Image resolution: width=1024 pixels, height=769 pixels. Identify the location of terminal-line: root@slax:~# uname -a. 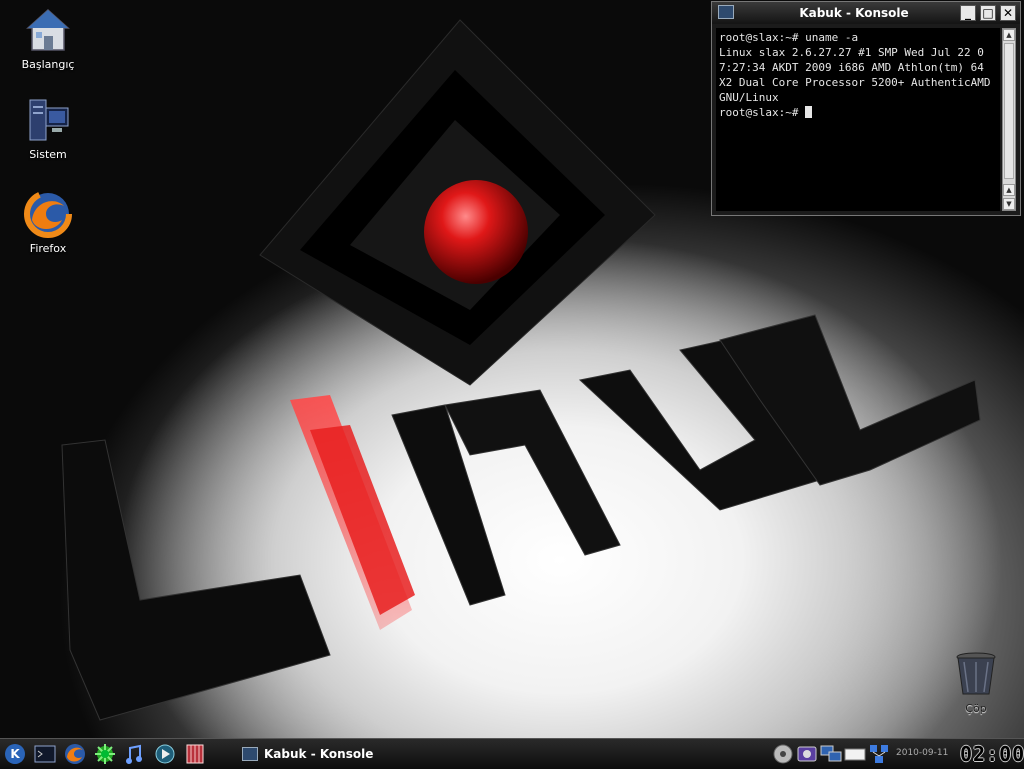
(789, 37).